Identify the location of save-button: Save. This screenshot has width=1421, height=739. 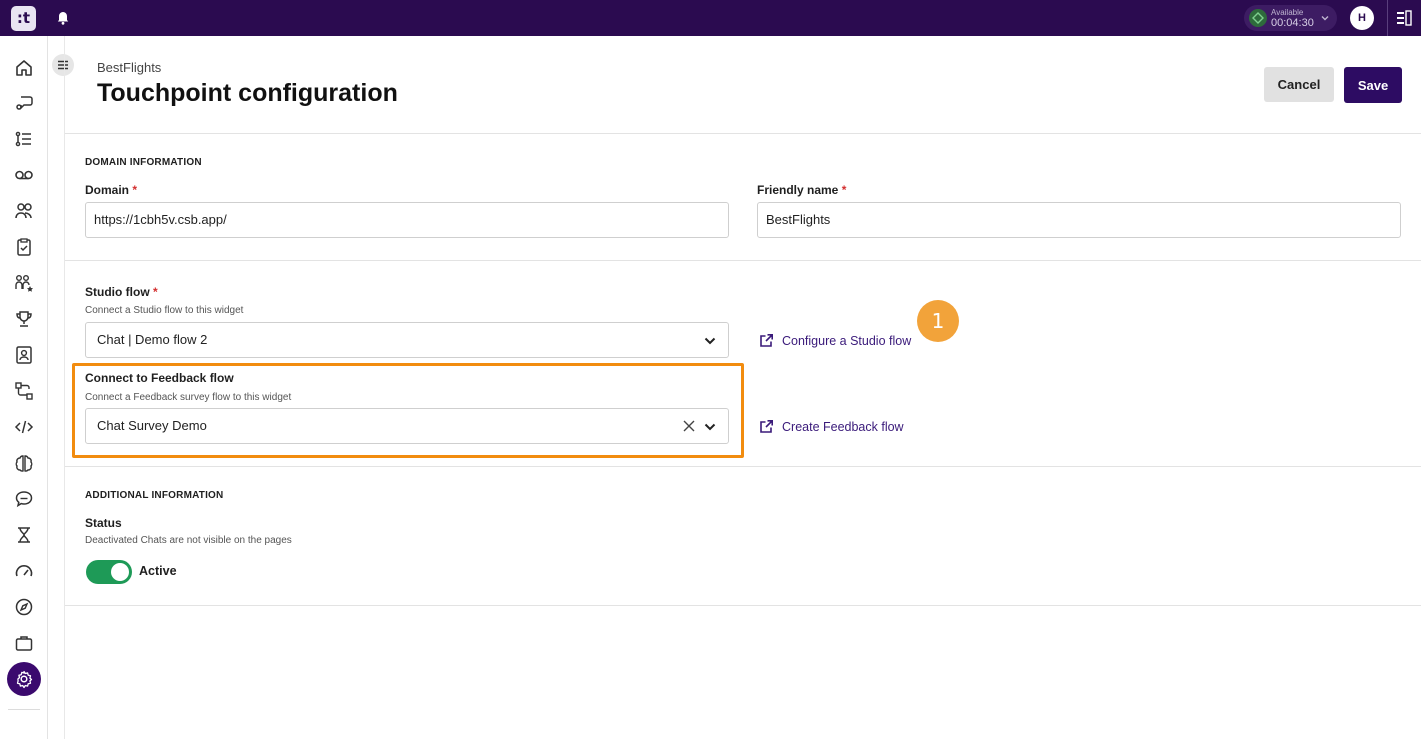
(1373, 85).